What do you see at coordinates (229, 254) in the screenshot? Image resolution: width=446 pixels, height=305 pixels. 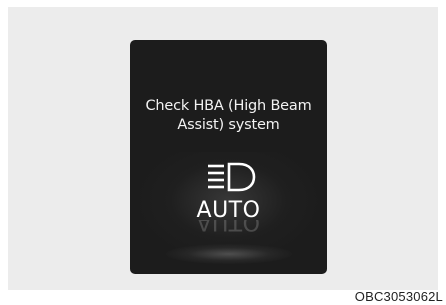 I see `display-floor-reflection` at bounding box center [229, 254].